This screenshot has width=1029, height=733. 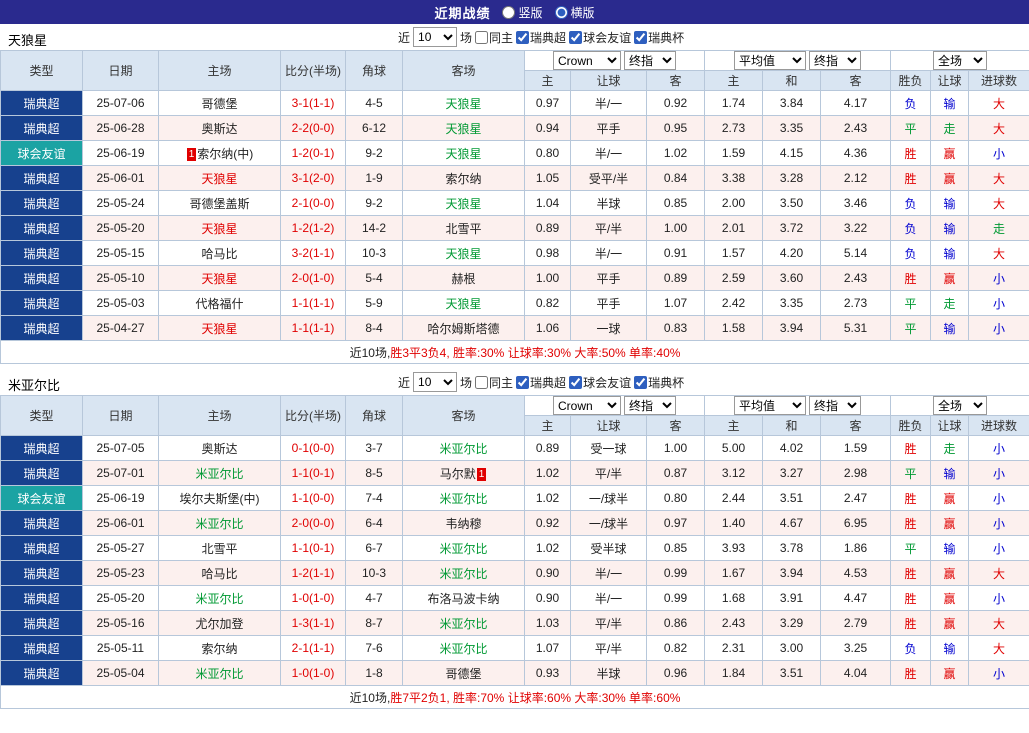 I want to click on score-cell: 2-1(0-0), so click(x=313, y=203).